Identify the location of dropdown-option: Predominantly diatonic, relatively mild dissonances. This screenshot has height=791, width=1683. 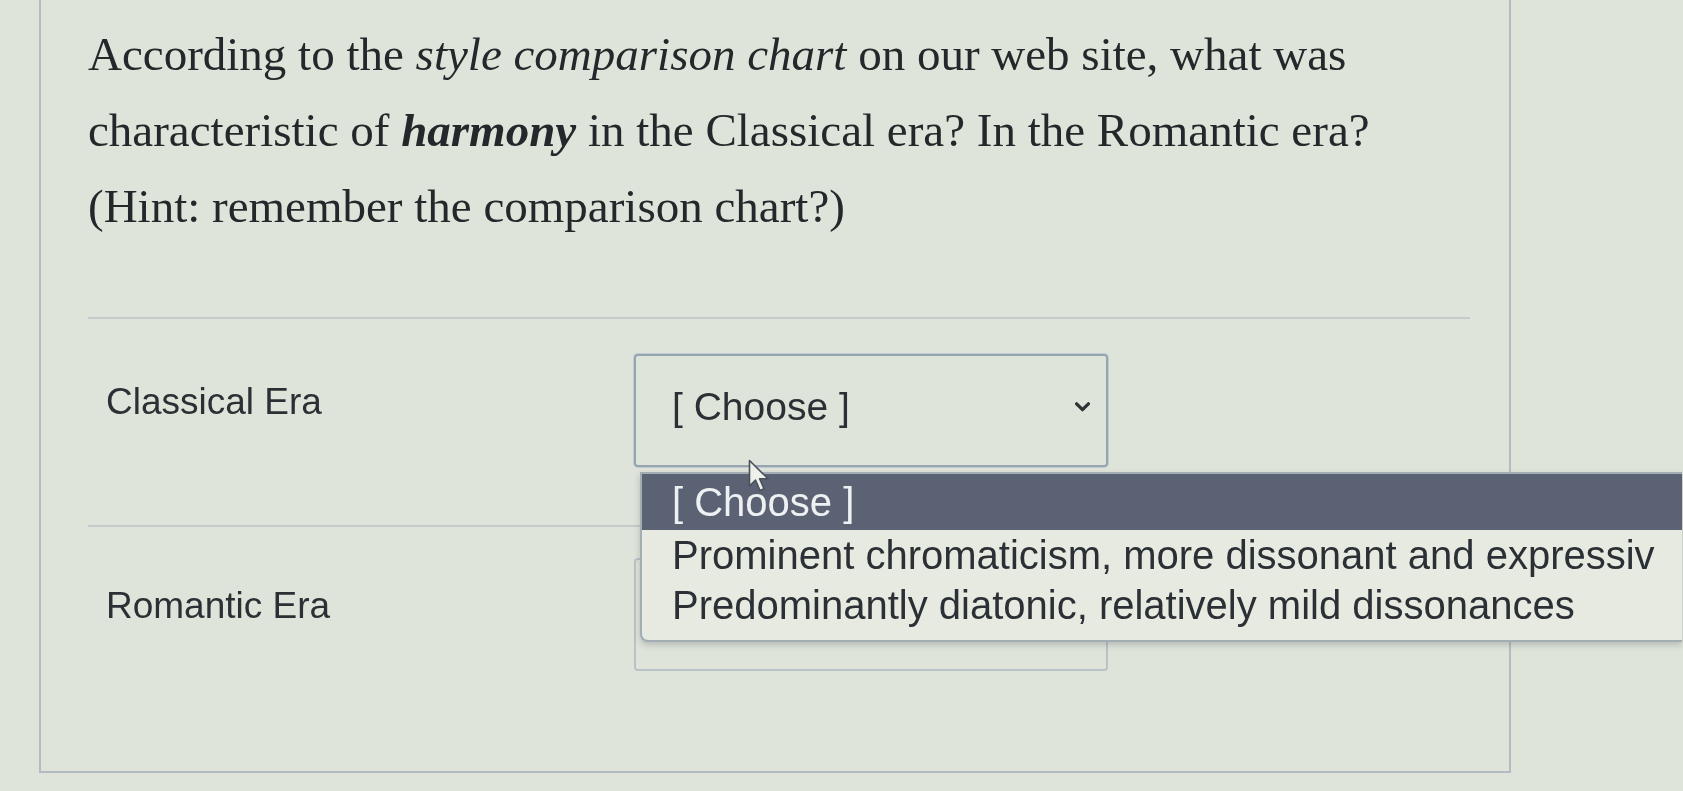
(1162, 605).